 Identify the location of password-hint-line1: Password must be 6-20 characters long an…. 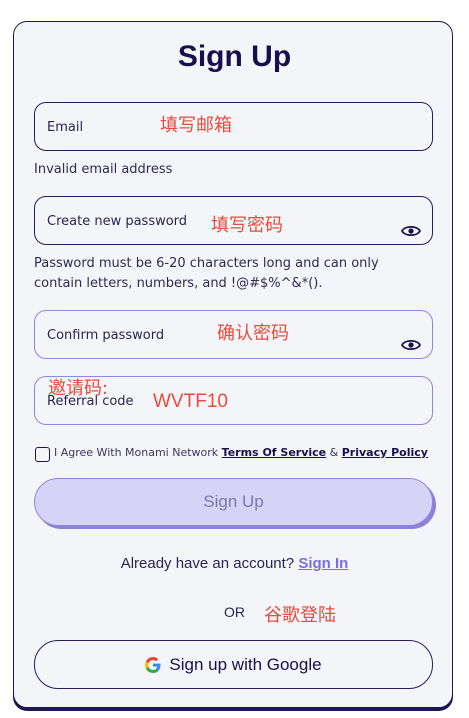
(206, 263).